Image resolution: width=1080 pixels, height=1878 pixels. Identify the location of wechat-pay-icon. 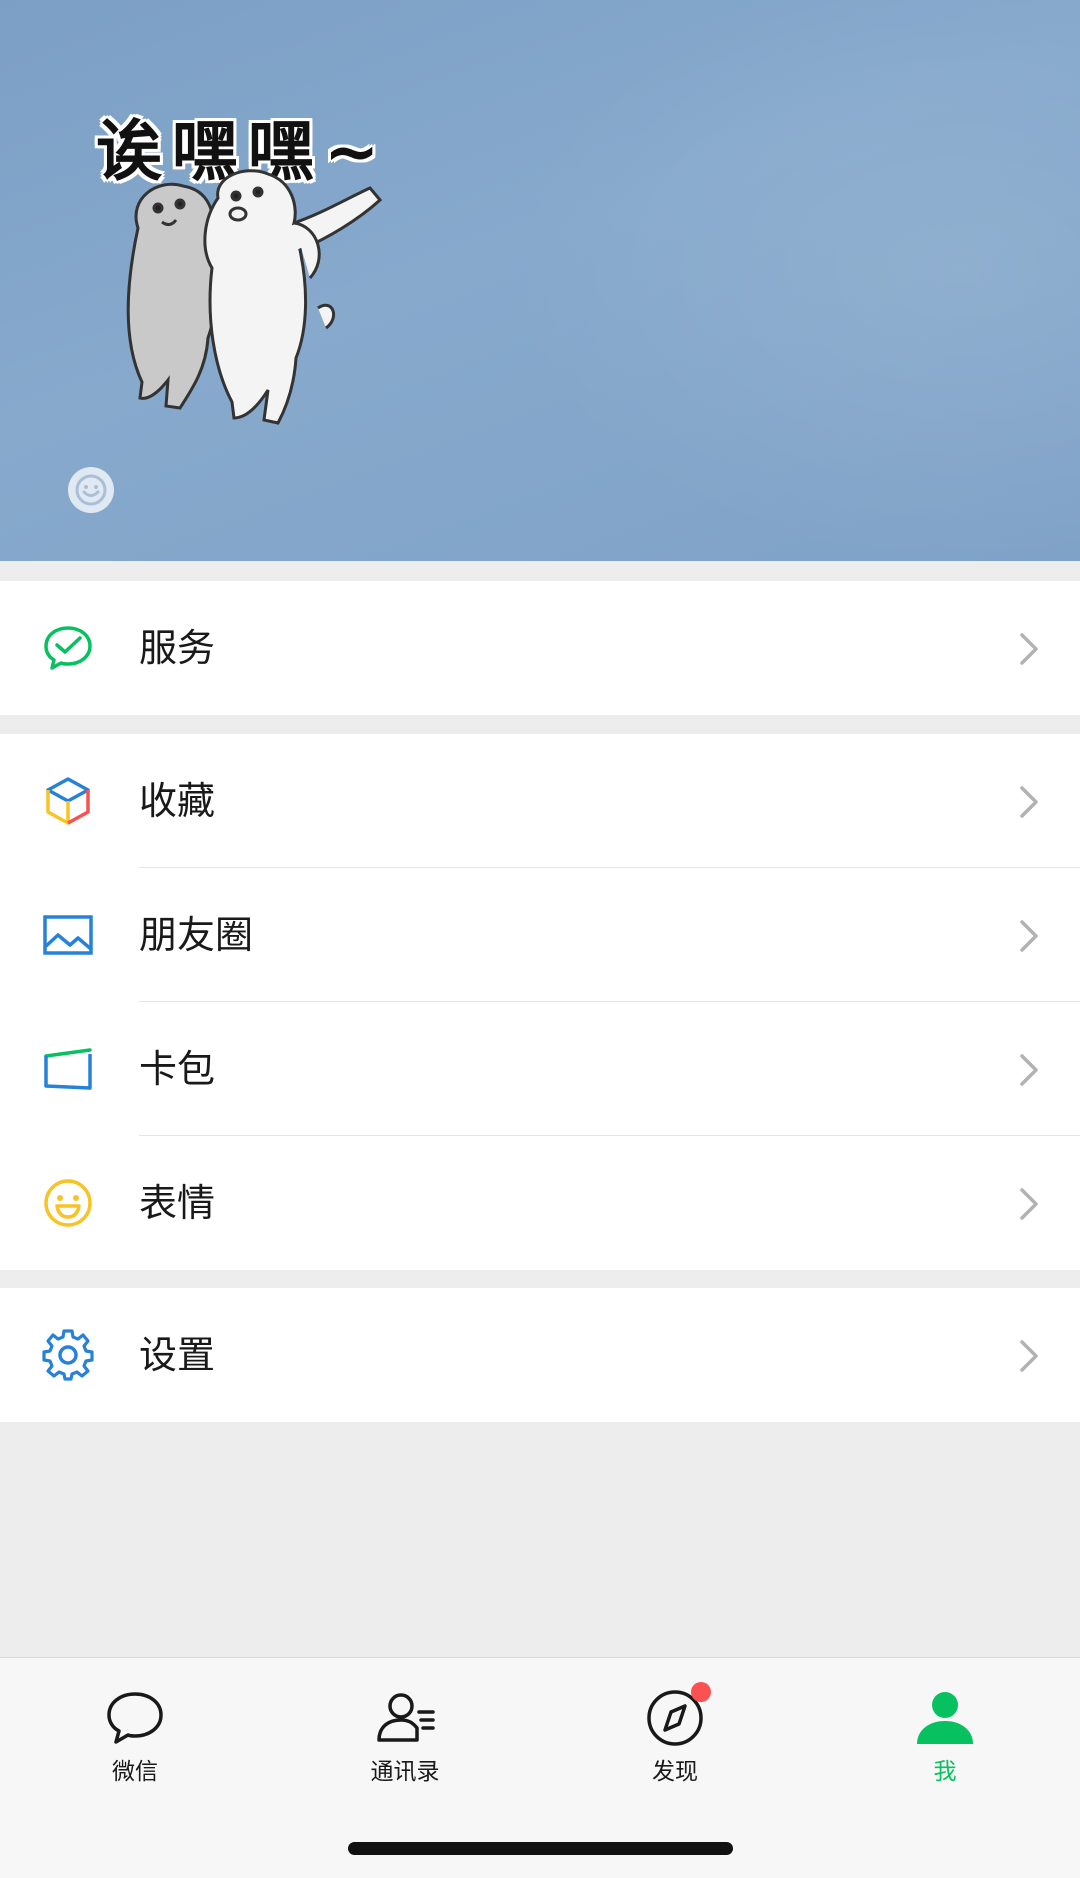
(68, 648).